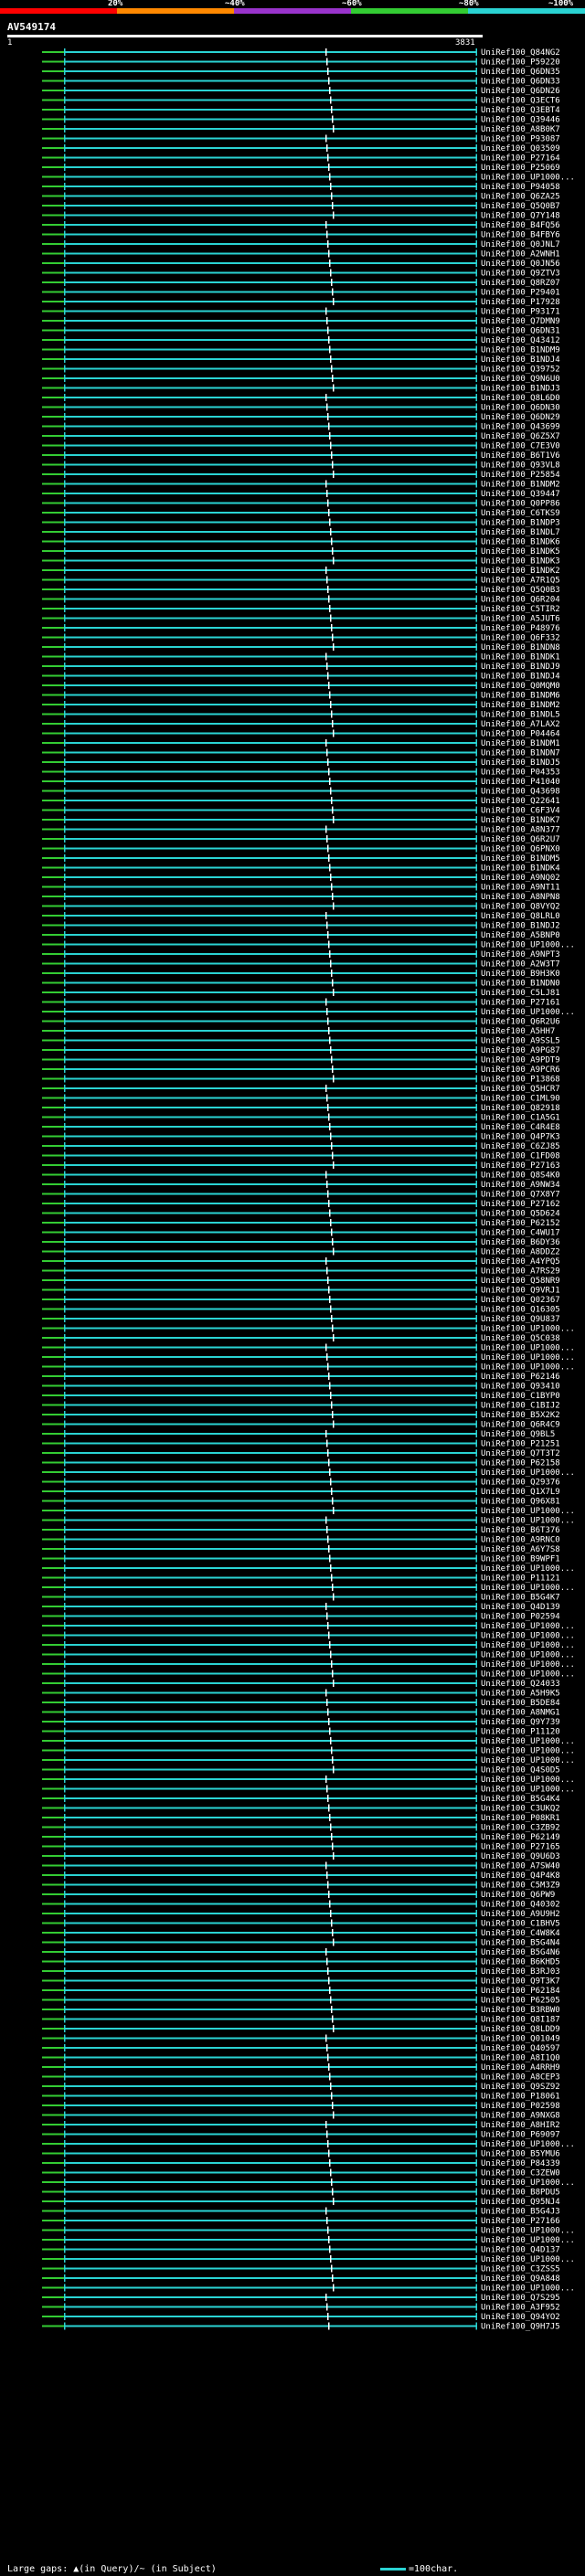  What do you see at coordinates (518, 1031) in the screenshot?
I see `hit-label: UniRef100_A5HH7` at bounding box center [518, 1031].